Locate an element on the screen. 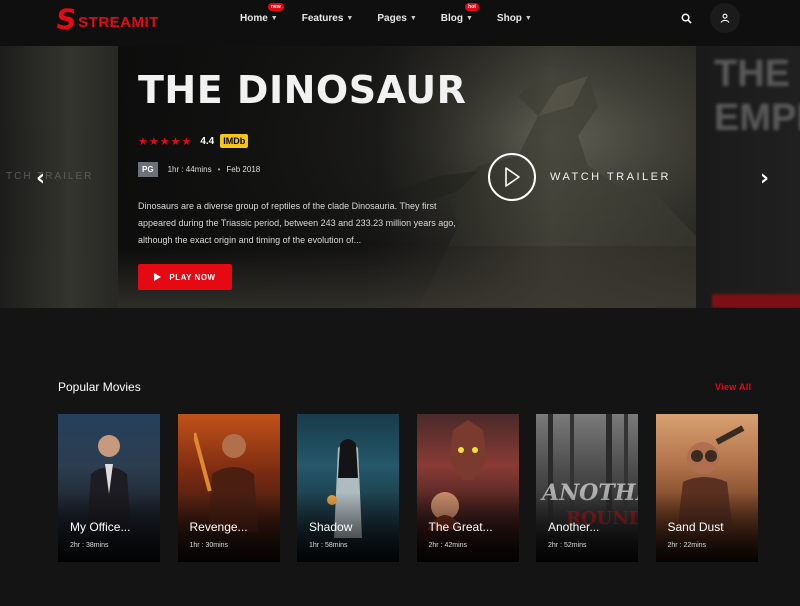  nav-shop-label: Shop is located at coordinates (509, 18).